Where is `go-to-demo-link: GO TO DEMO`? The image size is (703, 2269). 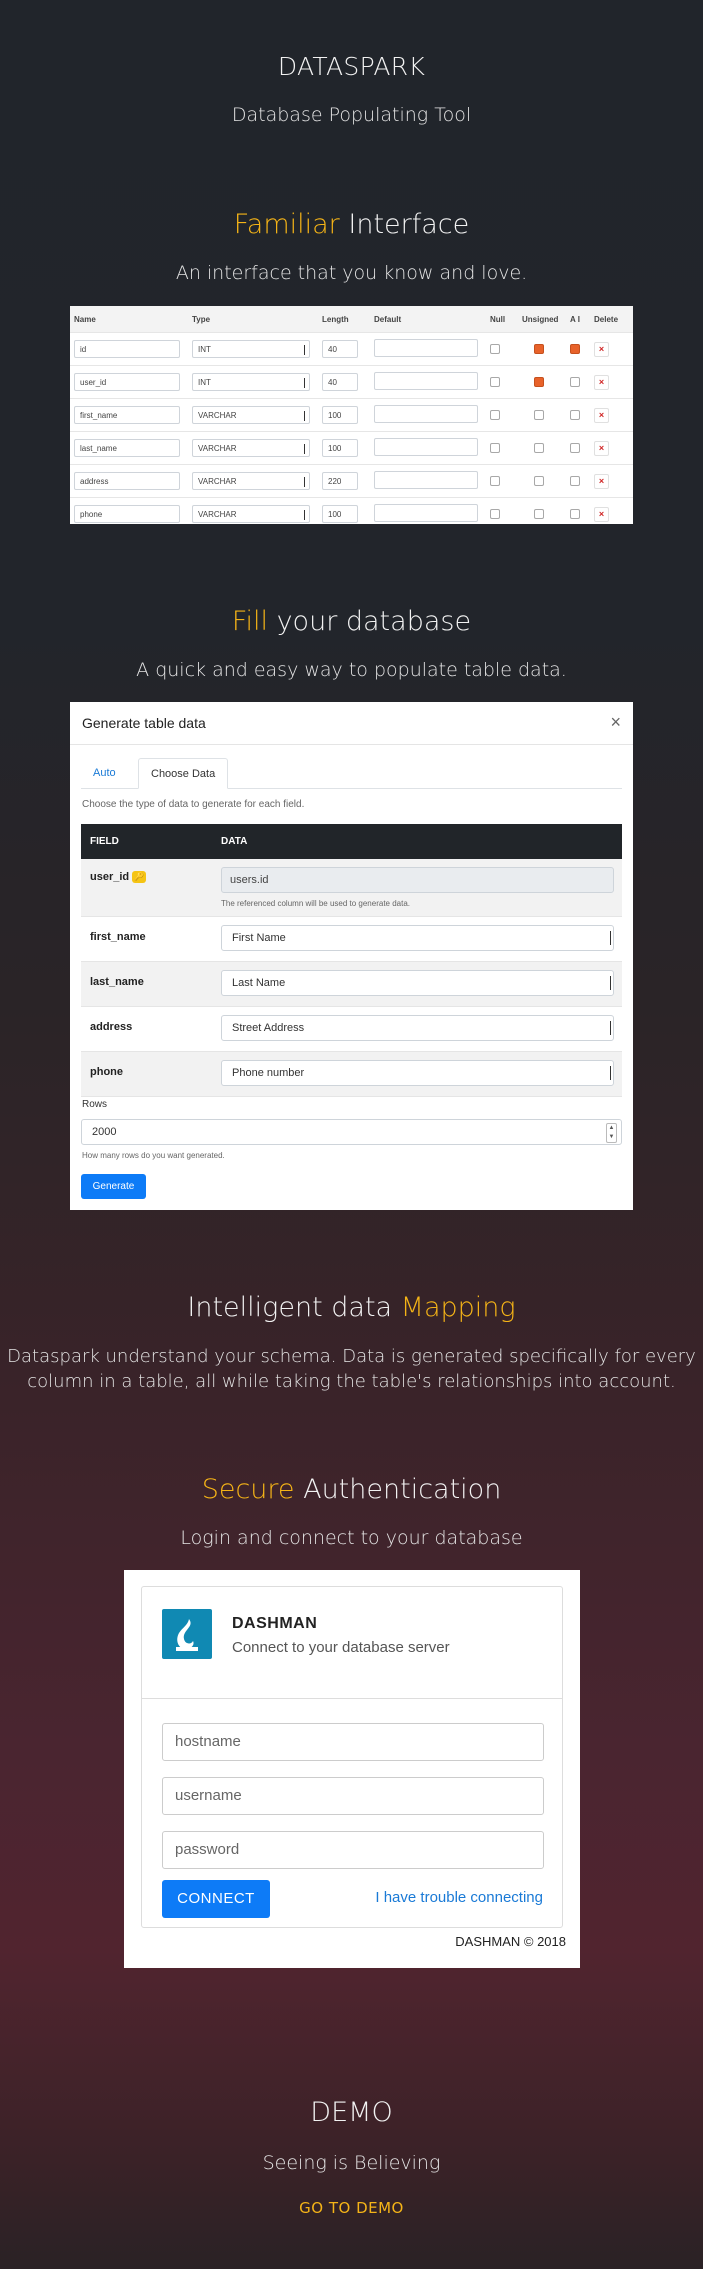
go-to-demo-link: GO TO DEMO is located at coordinates (351, 2208).